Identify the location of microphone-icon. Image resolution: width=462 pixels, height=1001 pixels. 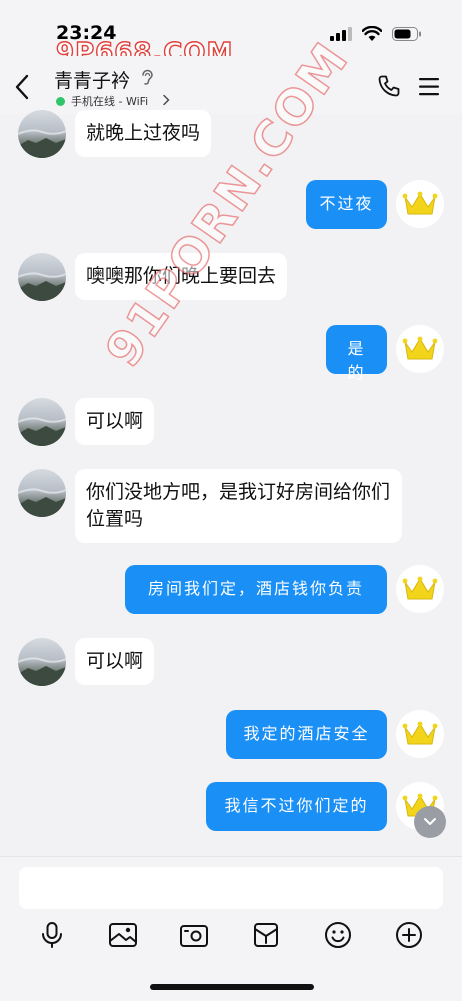
(52, 935).